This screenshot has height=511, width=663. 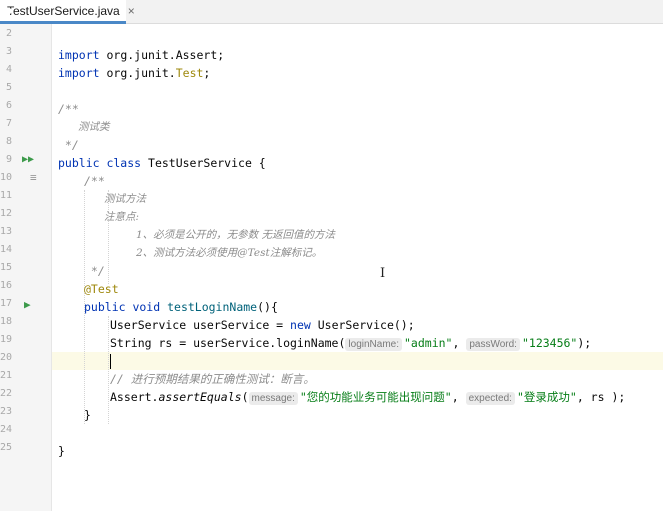 What do you see at coordinates (162, 163) in the screenshot?
I see `code-line-9: public class TestUserService {` at bounding box center [162, 163].